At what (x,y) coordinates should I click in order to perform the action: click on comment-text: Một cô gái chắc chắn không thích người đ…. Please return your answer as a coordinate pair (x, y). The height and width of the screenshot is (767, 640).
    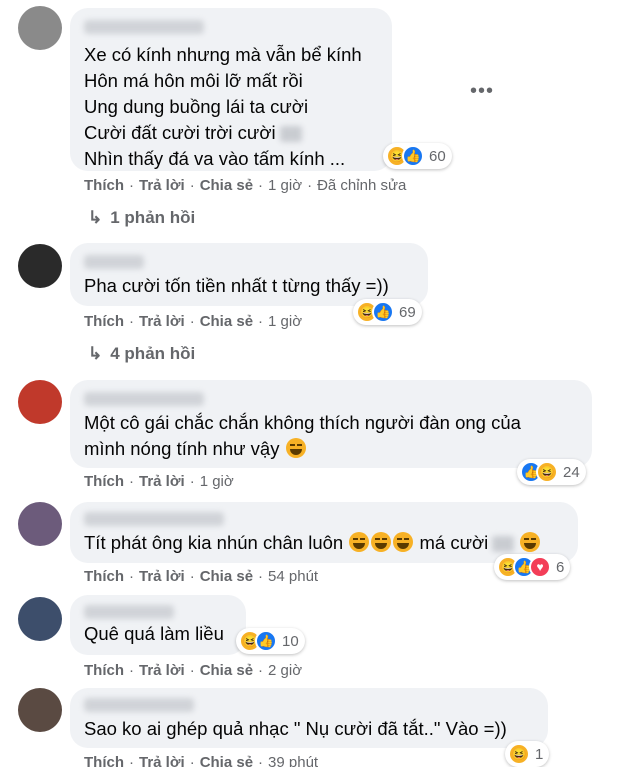
    Looking at the image, I should click on (302, 435).